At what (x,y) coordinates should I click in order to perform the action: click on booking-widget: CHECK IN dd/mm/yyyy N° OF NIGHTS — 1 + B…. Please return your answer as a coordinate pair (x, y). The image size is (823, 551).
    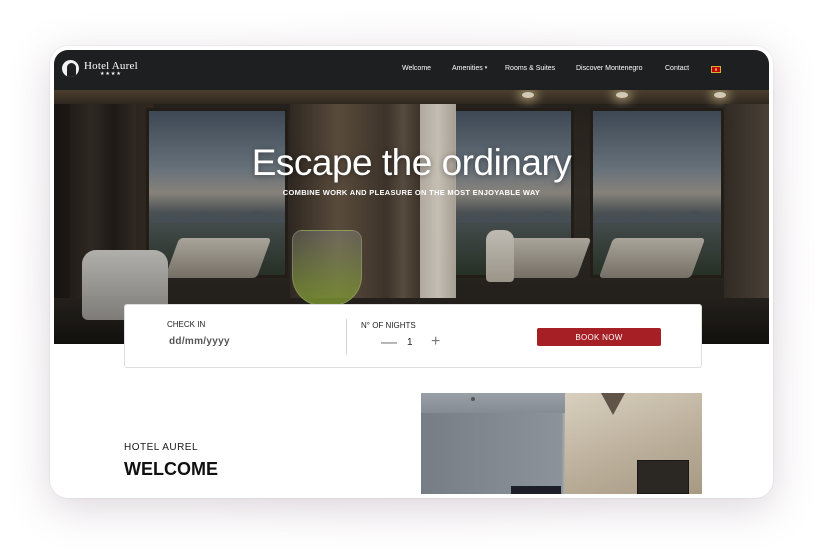
    Looking at the image, I should click on (413, 336).